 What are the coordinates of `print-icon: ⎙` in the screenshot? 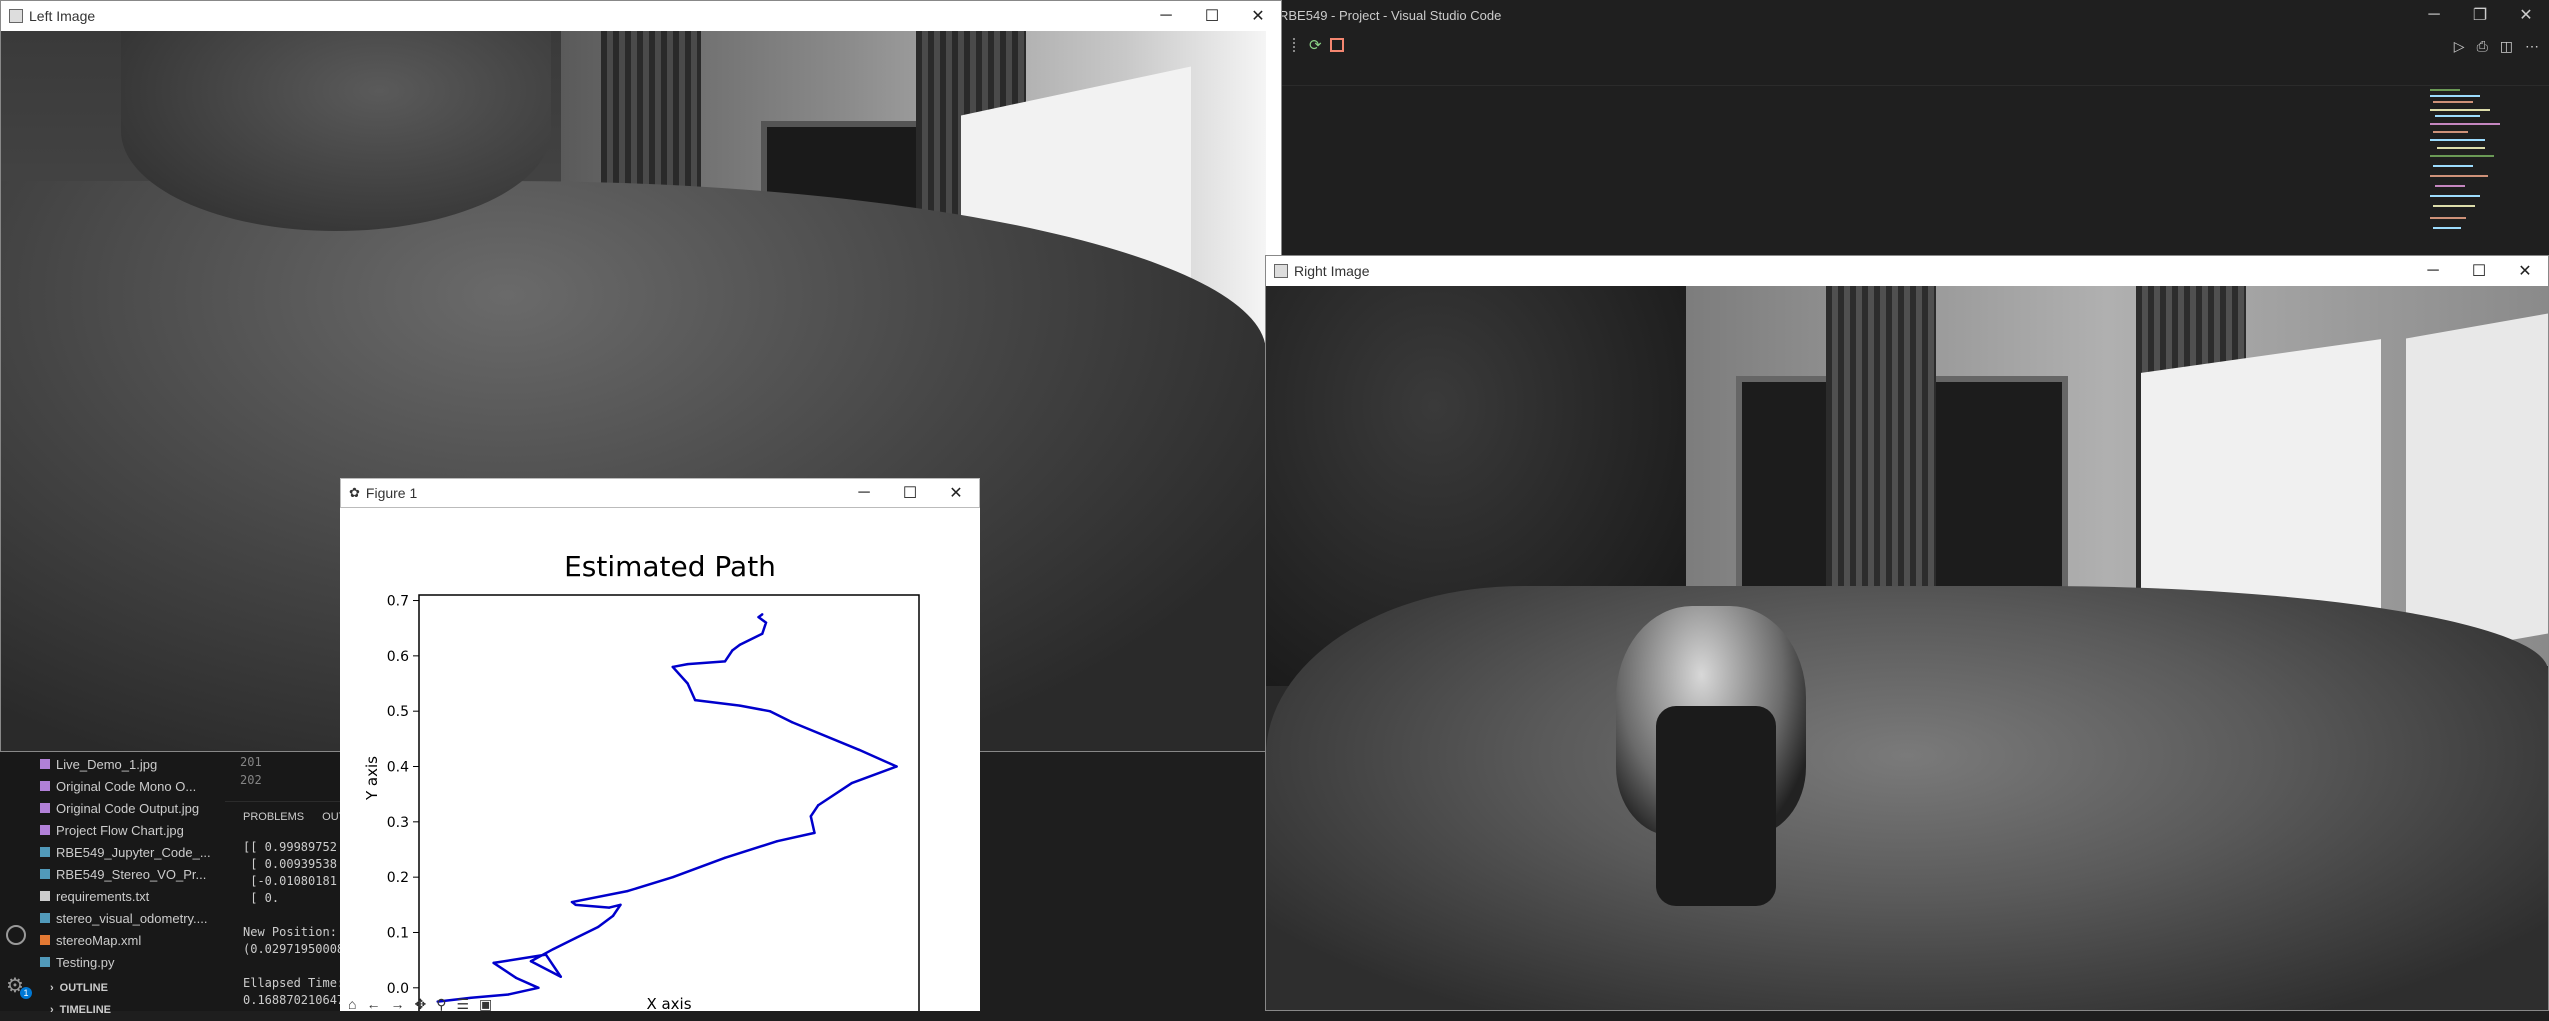 It's located at (2482, 46).